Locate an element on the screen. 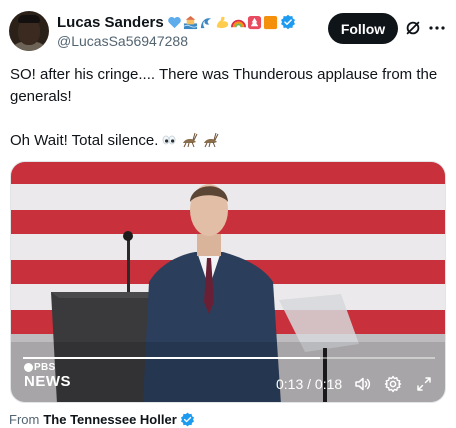 Image resolution: width=456 pixels, height=428 pixels. flexed-biceps-icon is located at coordinates (222, 22).